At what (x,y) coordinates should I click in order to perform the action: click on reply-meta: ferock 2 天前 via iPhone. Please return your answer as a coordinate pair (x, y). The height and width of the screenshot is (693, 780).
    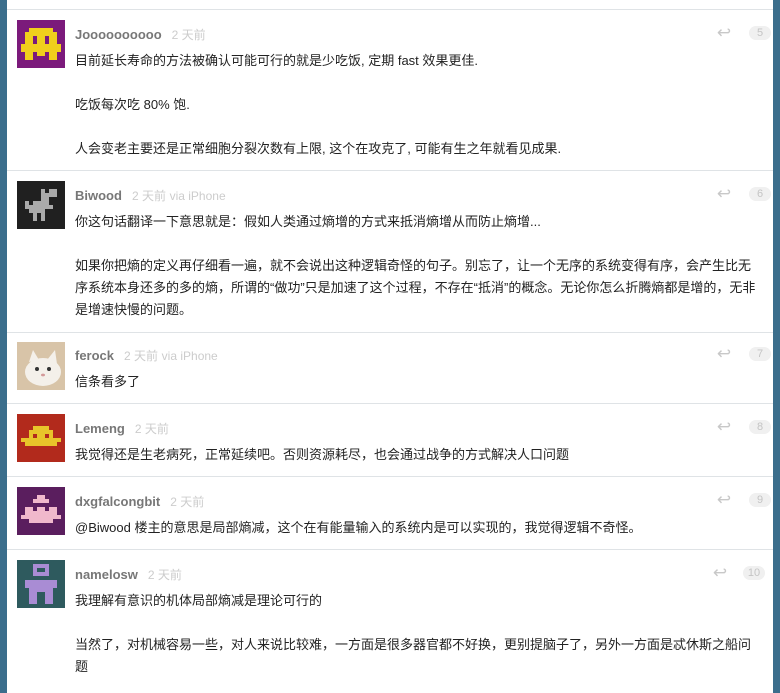
    Looking at the image, I should click on (146, 356).